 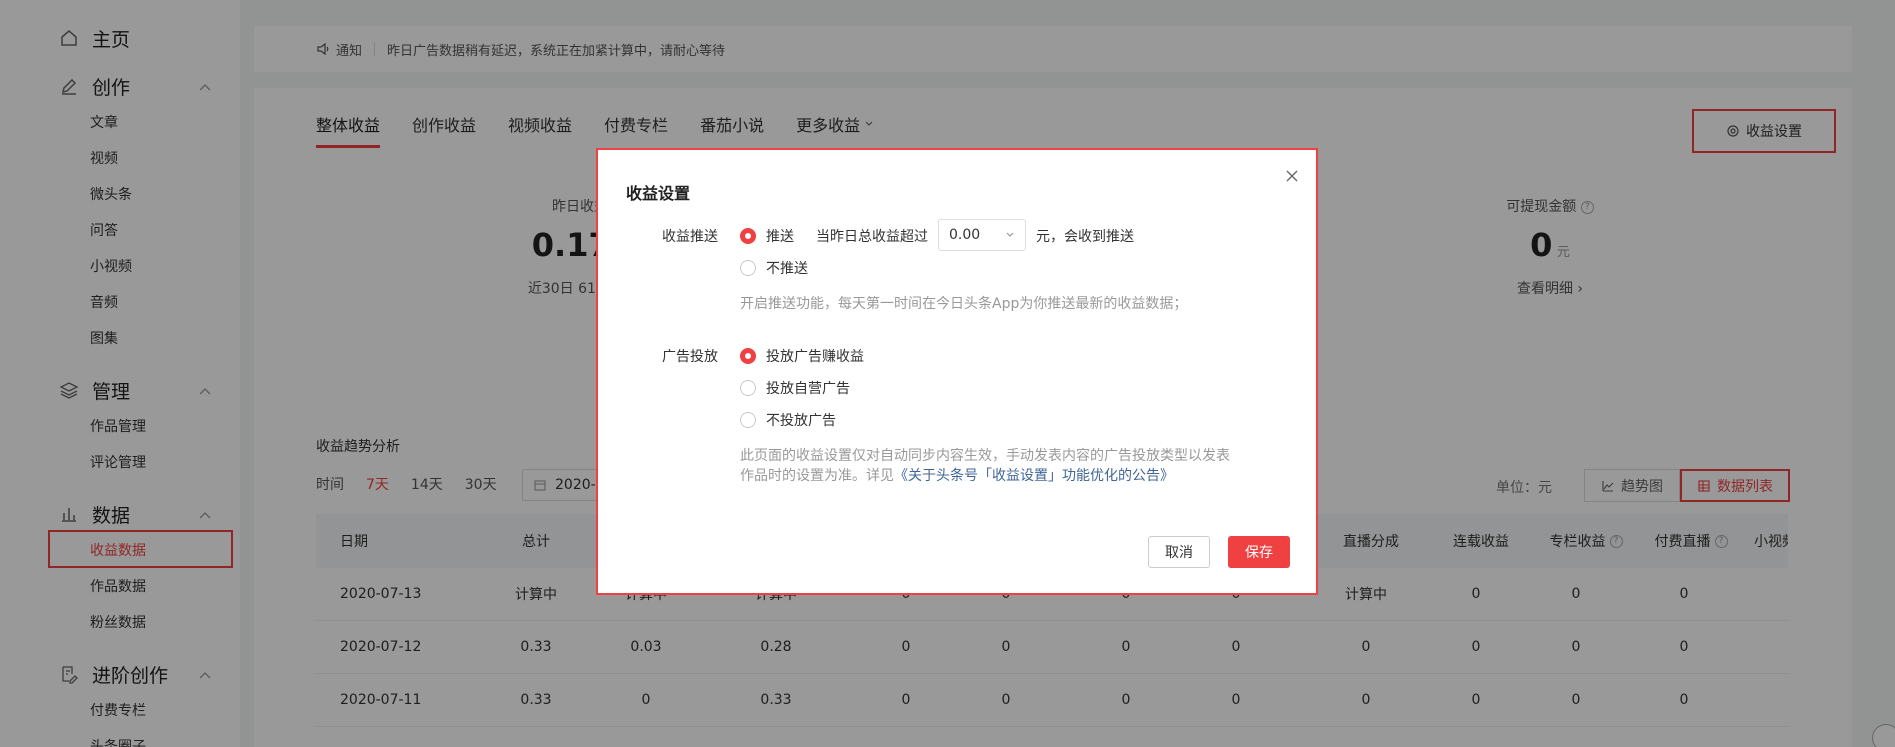 I want to click on radio-ads-self: 投放自营广告, so click(x=795, y=388).